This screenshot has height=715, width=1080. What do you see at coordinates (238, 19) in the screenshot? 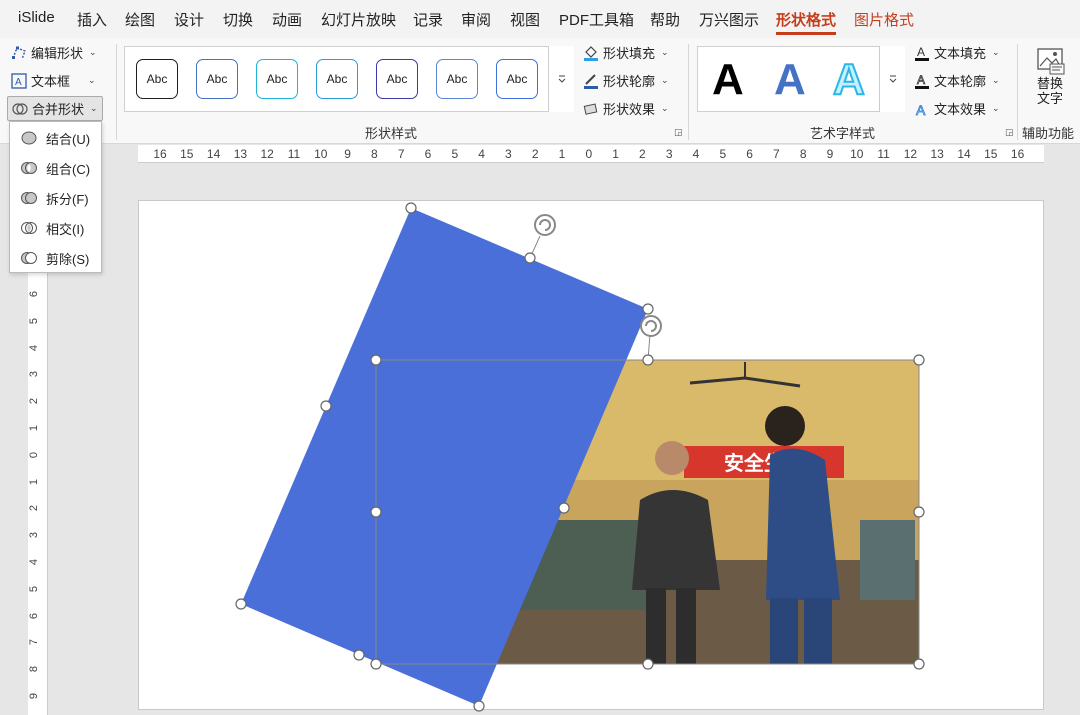
I see `tab-transitions: 切换` at bounding box center [238, 19].